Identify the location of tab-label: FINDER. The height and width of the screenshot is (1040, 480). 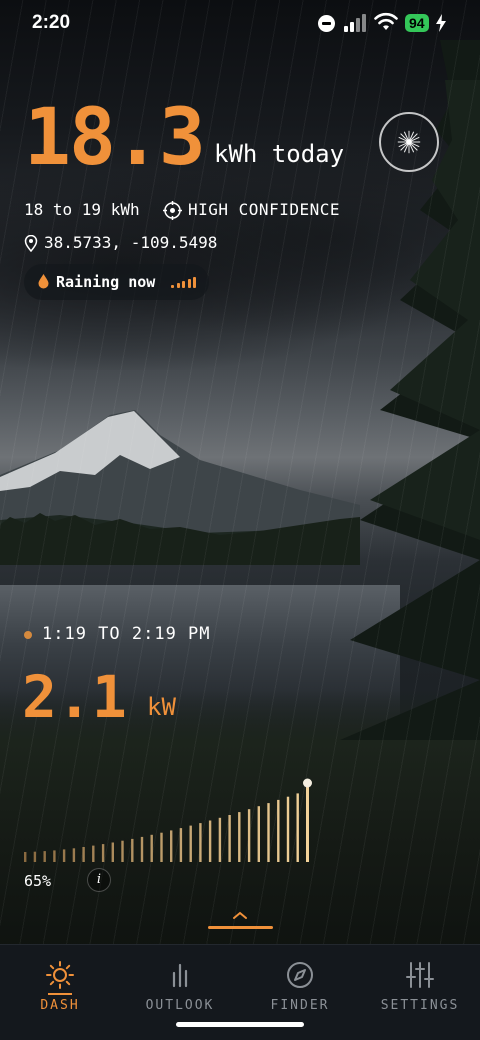
(300, 1005).